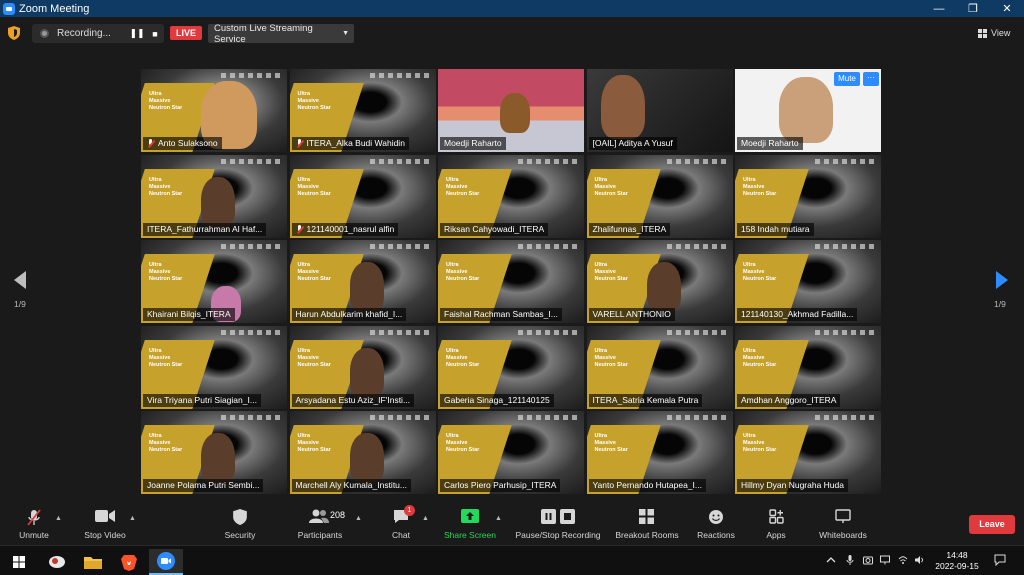 The width and height of the screenshot is (1024, 575). Describe the element at coordinates (868, 560) in the screenshot. I see `tray-camera-icon` at that location.